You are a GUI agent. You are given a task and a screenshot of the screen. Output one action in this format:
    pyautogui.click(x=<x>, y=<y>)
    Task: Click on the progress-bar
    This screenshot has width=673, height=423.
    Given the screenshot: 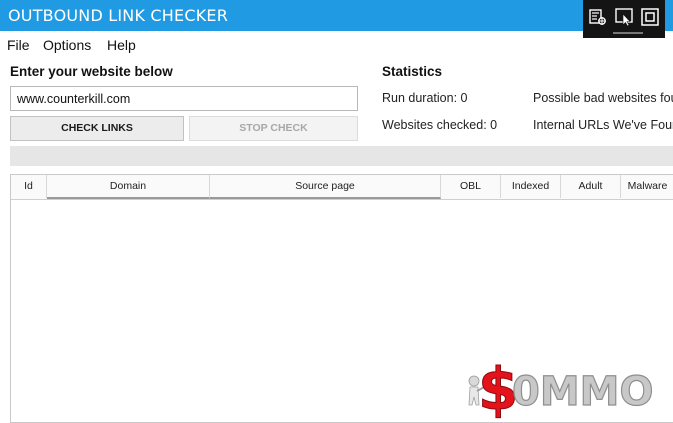 What is the action you would take?
    pyautogui.click(x=341, y=156)
    